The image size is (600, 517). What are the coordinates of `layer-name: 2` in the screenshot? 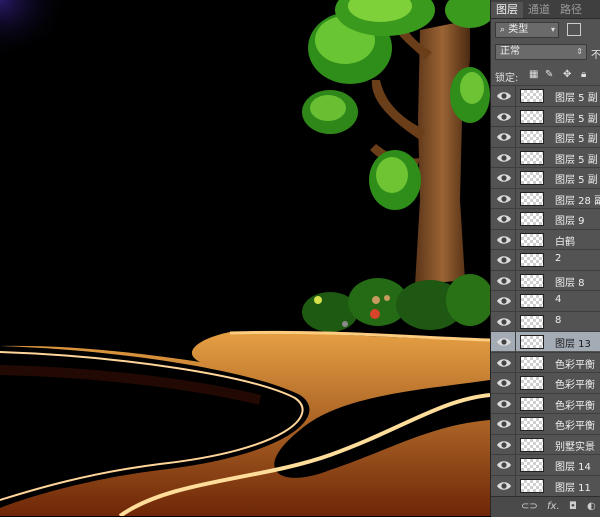 It's located at (558, 258).